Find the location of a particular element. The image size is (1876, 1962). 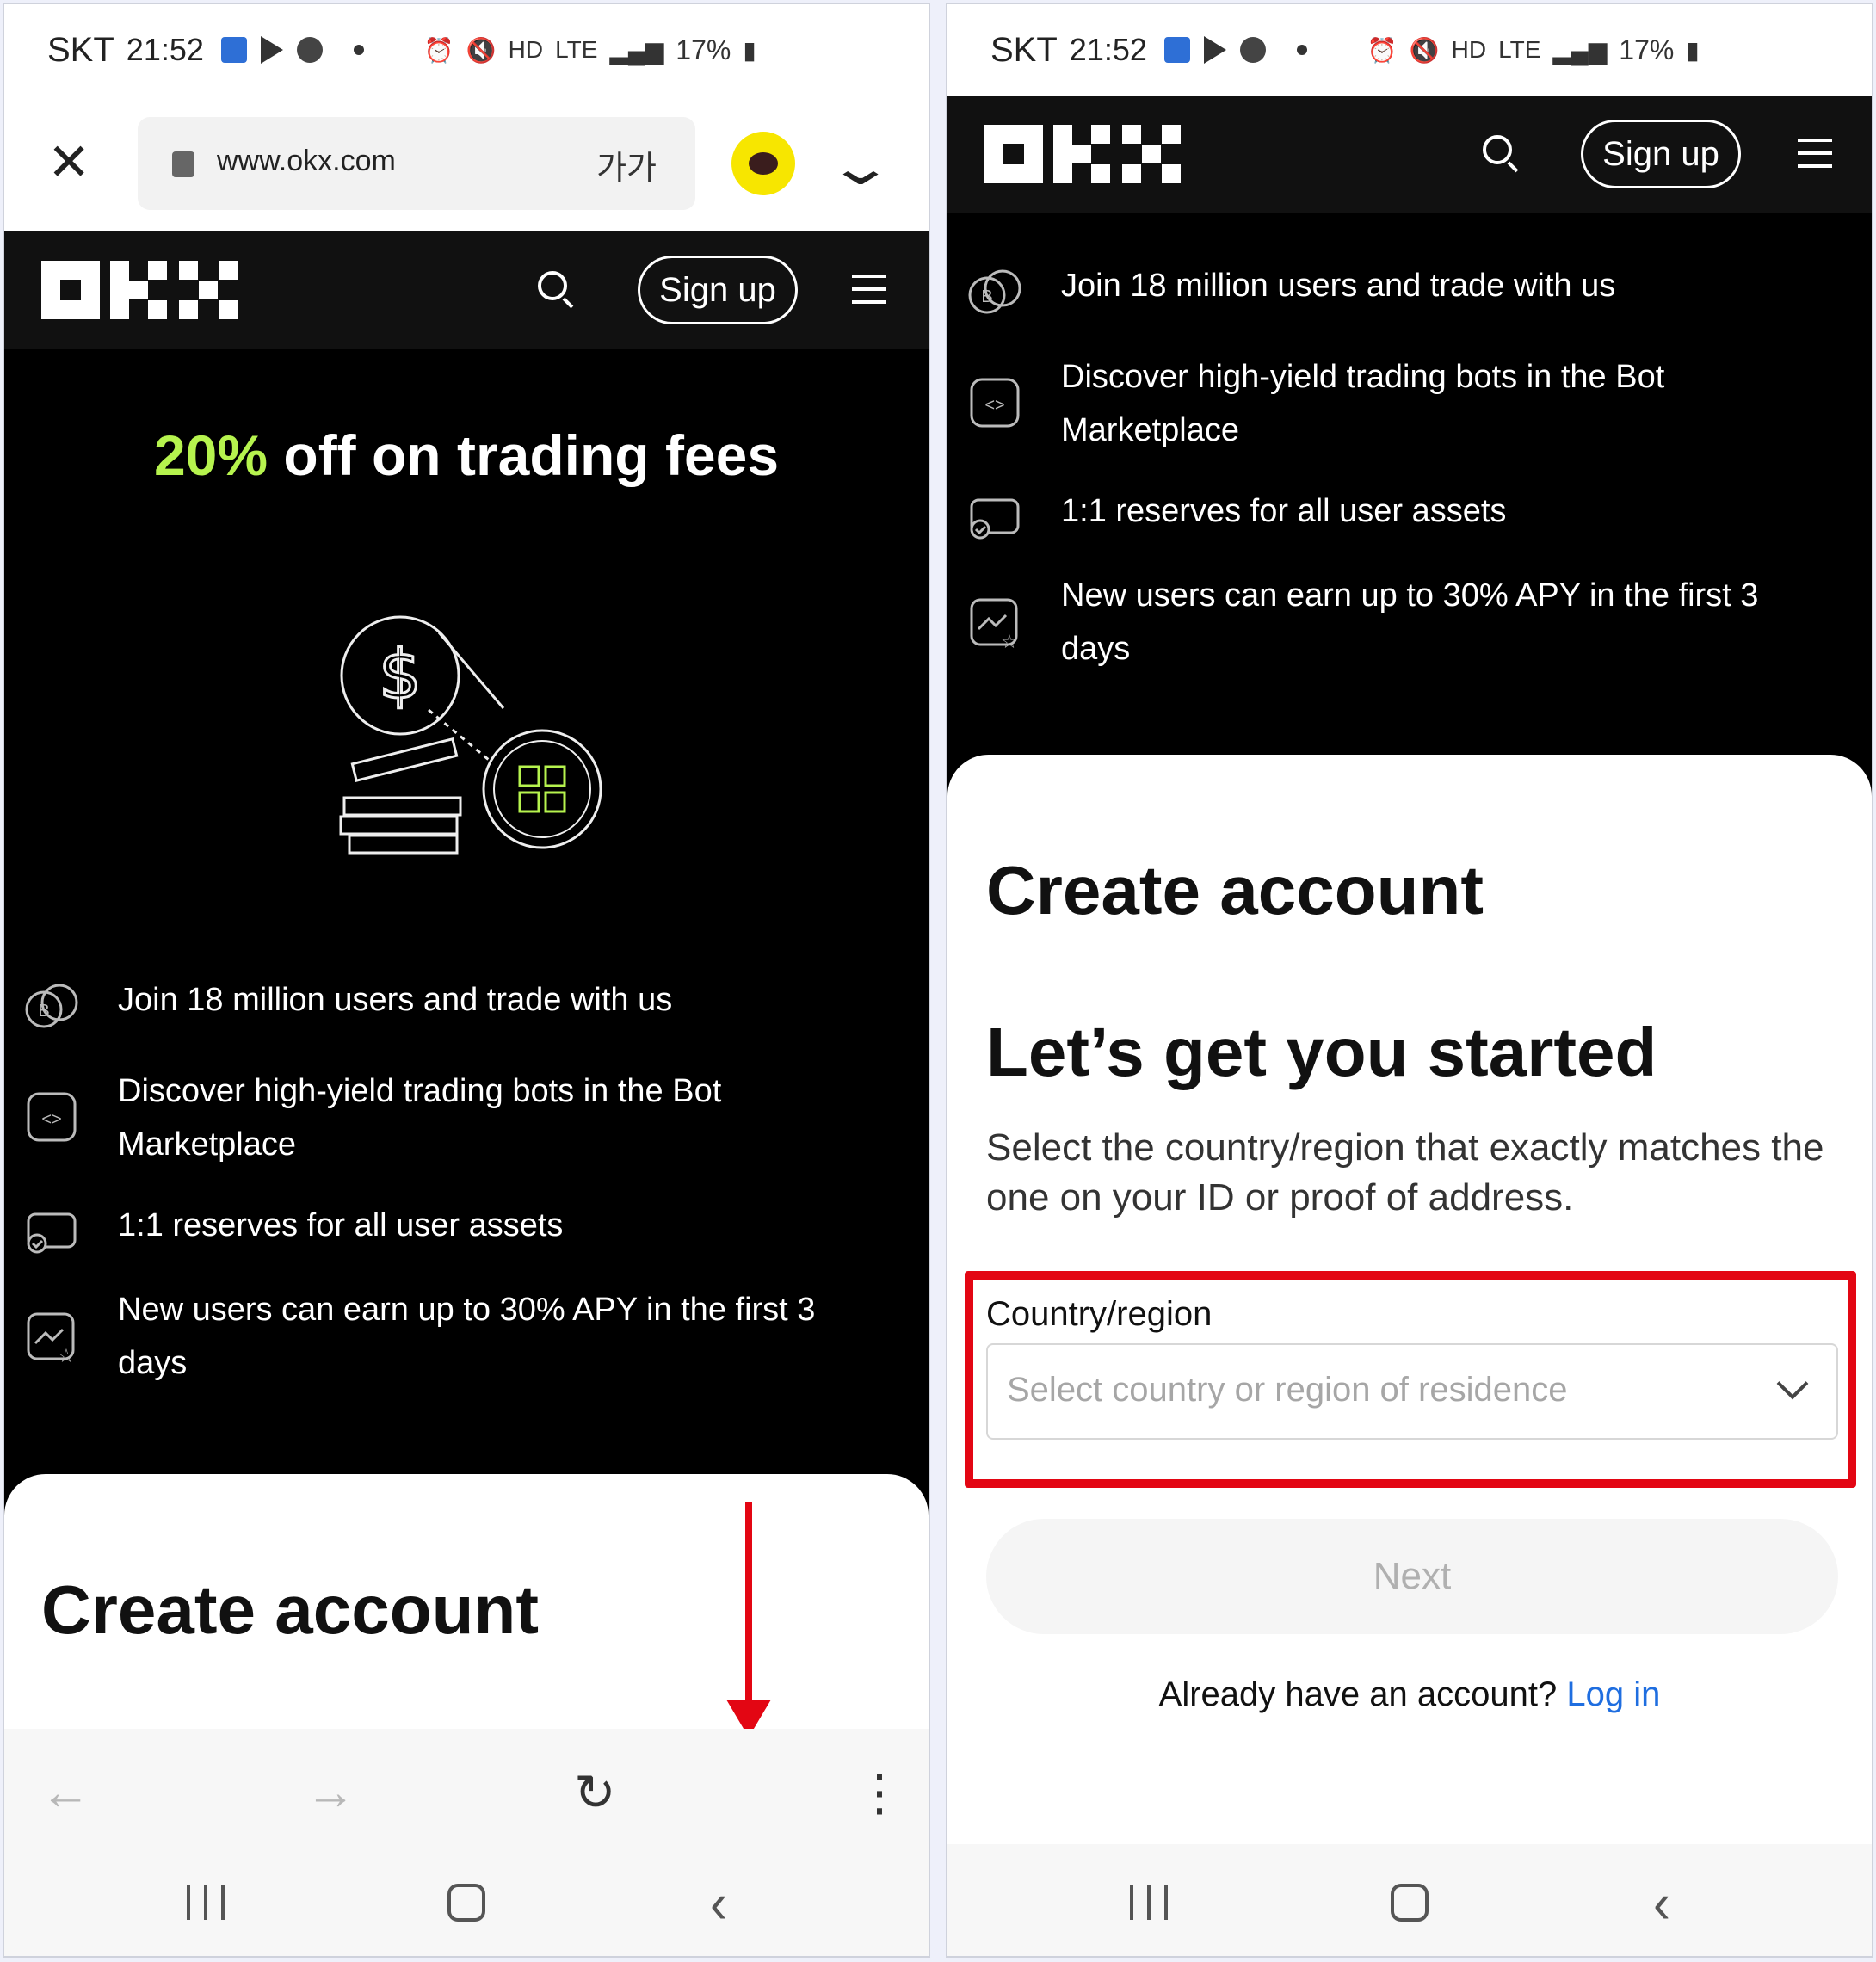

forward-arrow-icon: → is located at coordinates (330, 1792).